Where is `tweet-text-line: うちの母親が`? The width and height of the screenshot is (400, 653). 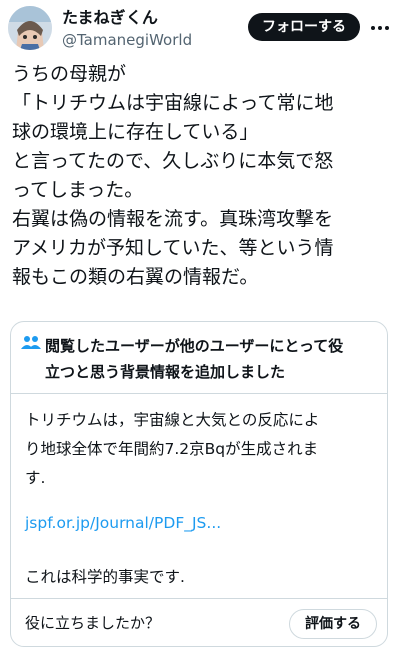 tweet-text-line: うちの母親が is located at coordinates (69, 74).